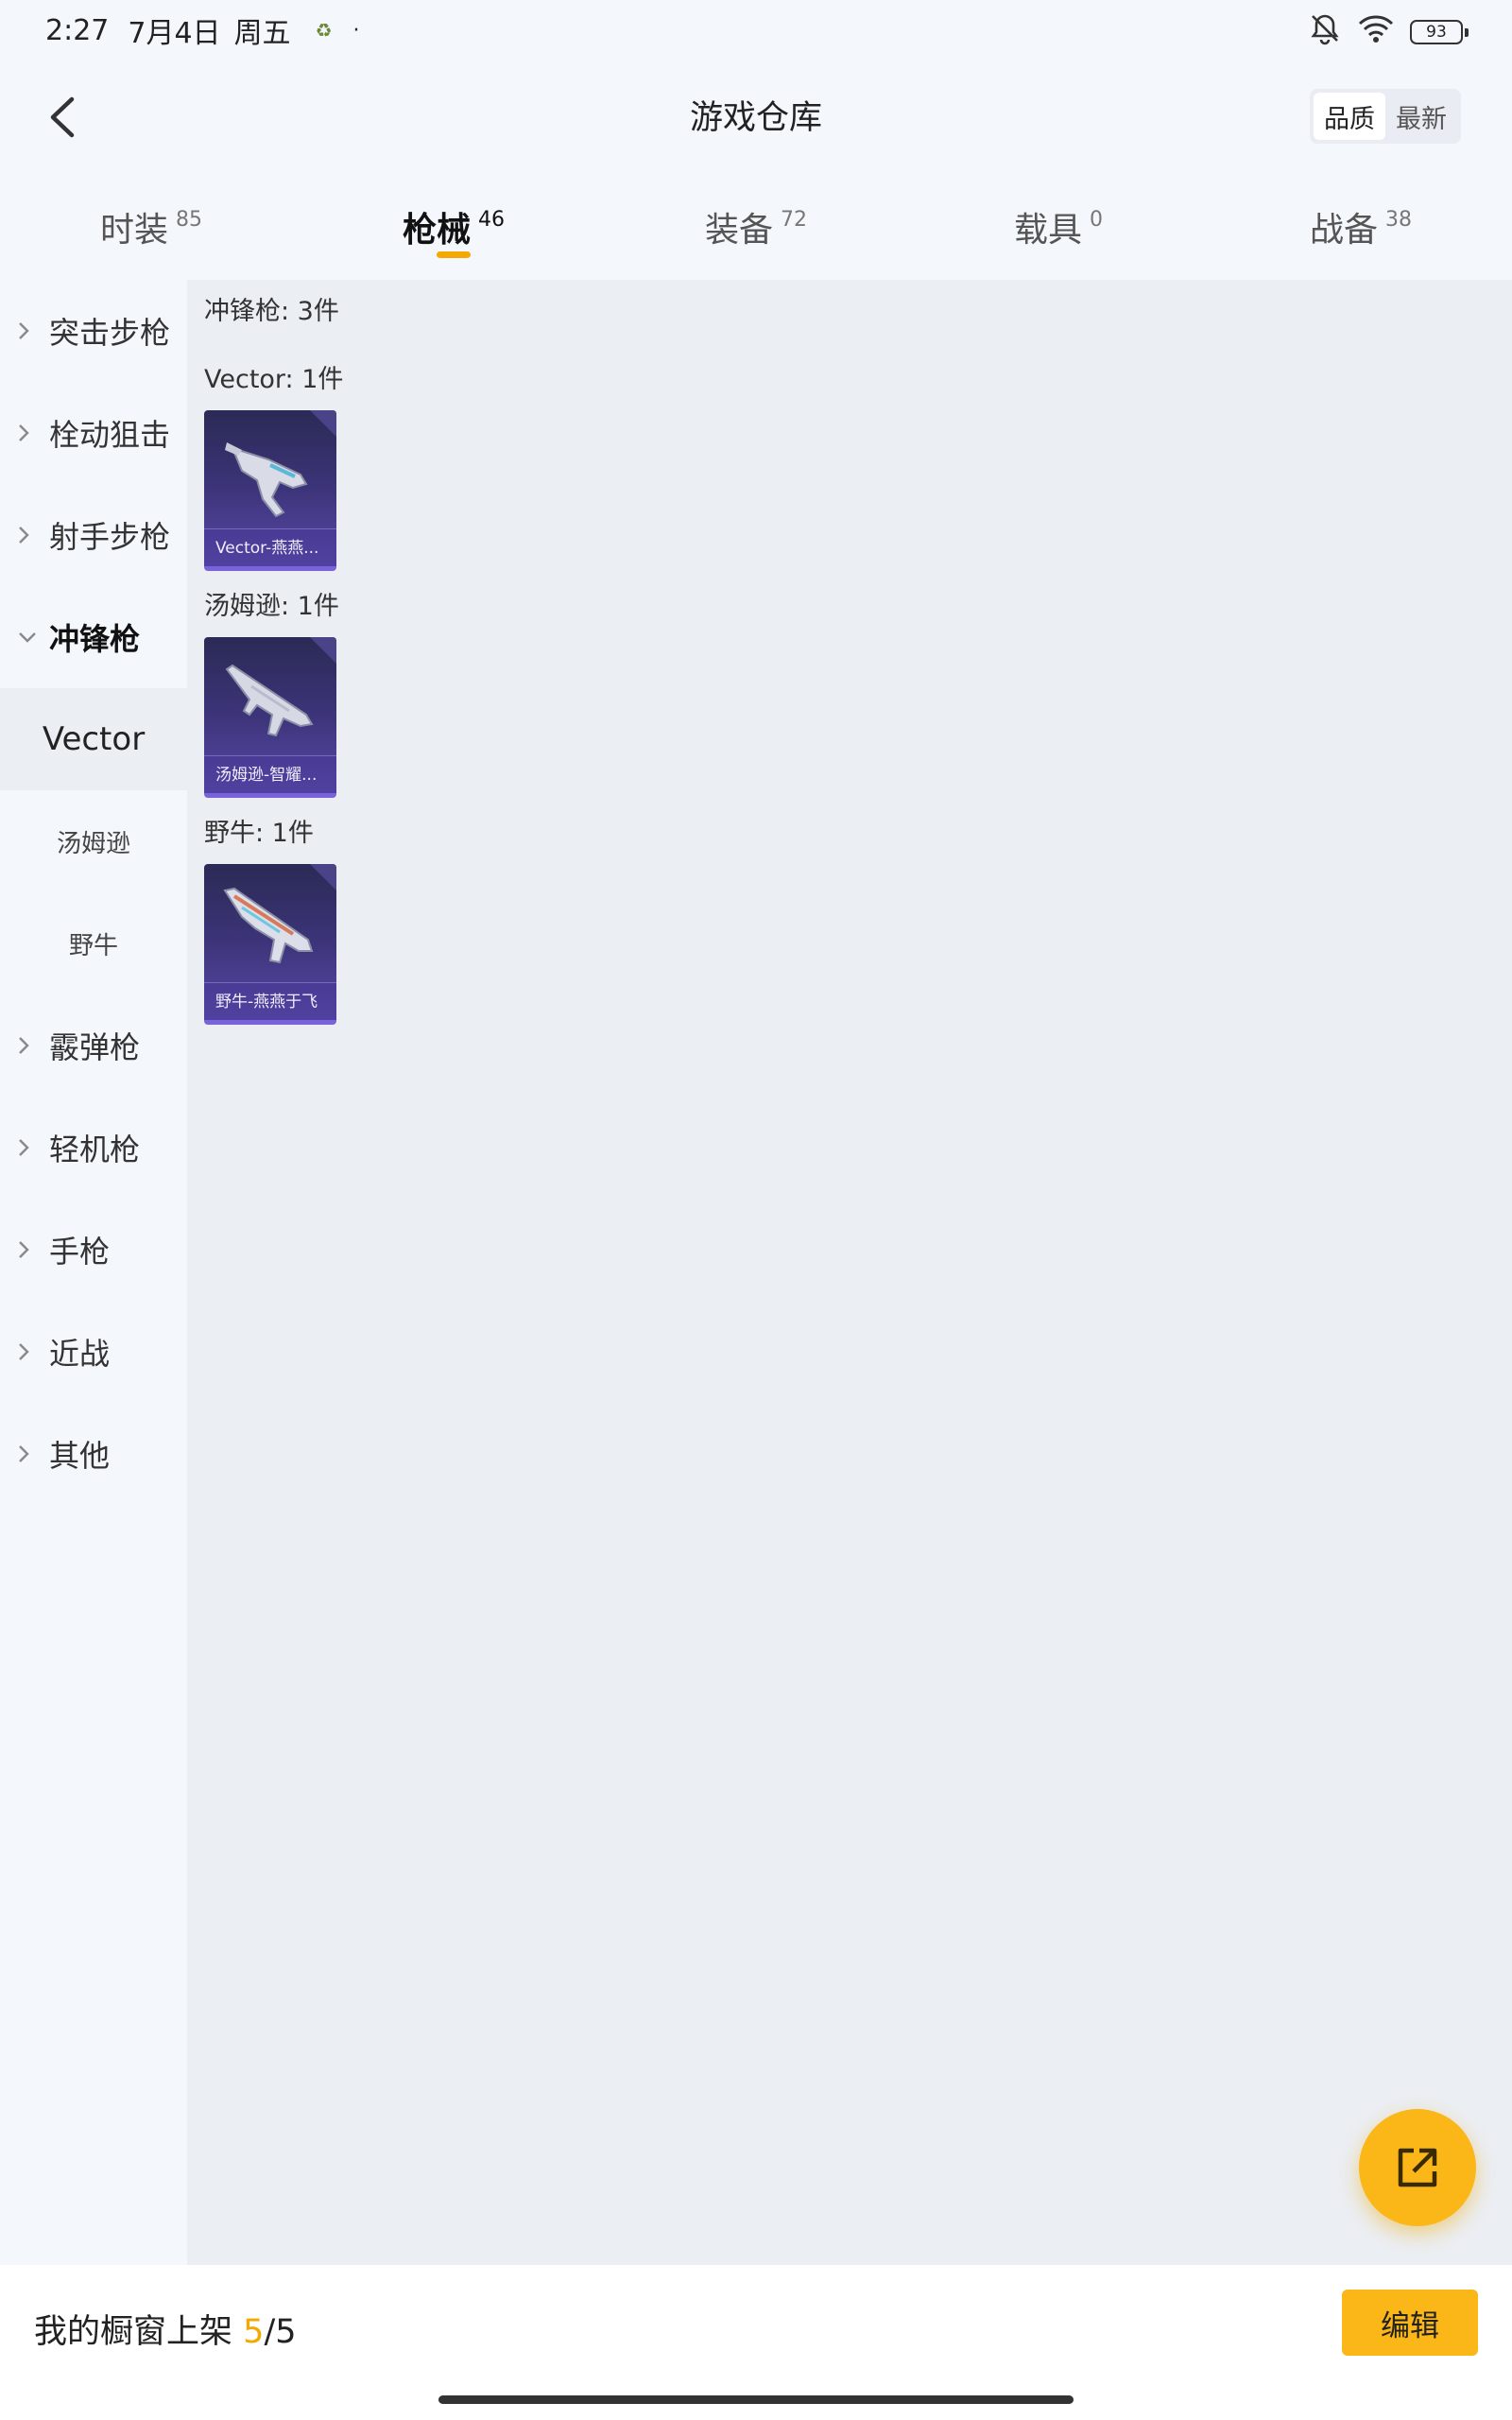  What do you see at coordinates (268, 925) in the screenshot?
I see `bizon-smg-icon` at bounding box center [268, 925].